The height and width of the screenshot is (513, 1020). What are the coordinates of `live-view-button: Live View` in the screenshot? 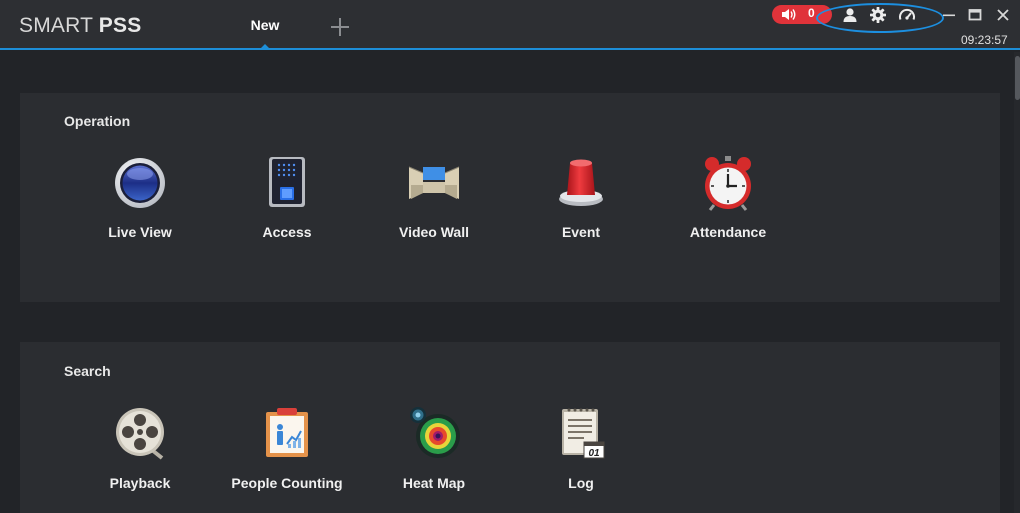 It's located at (140, 205).